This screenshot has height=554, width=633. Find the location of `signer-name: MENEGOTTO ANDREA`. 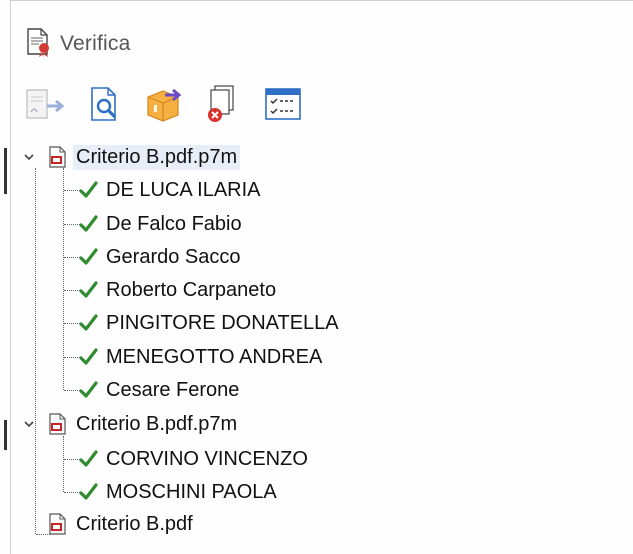

signer-name: MENEGOTTO ANDREA is located at coordinates (214, 356).